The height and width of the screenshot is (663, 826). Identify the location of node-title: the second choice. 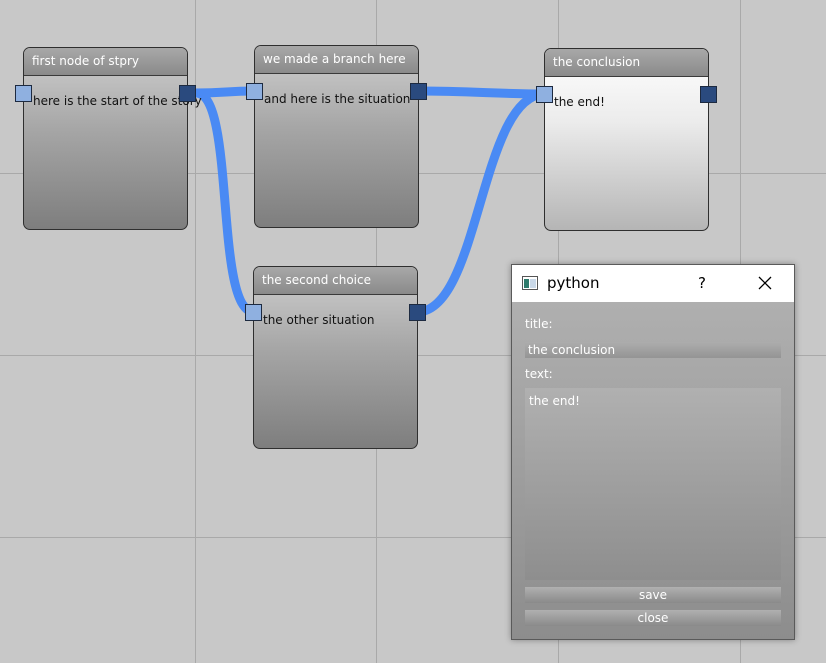
(335, 281).